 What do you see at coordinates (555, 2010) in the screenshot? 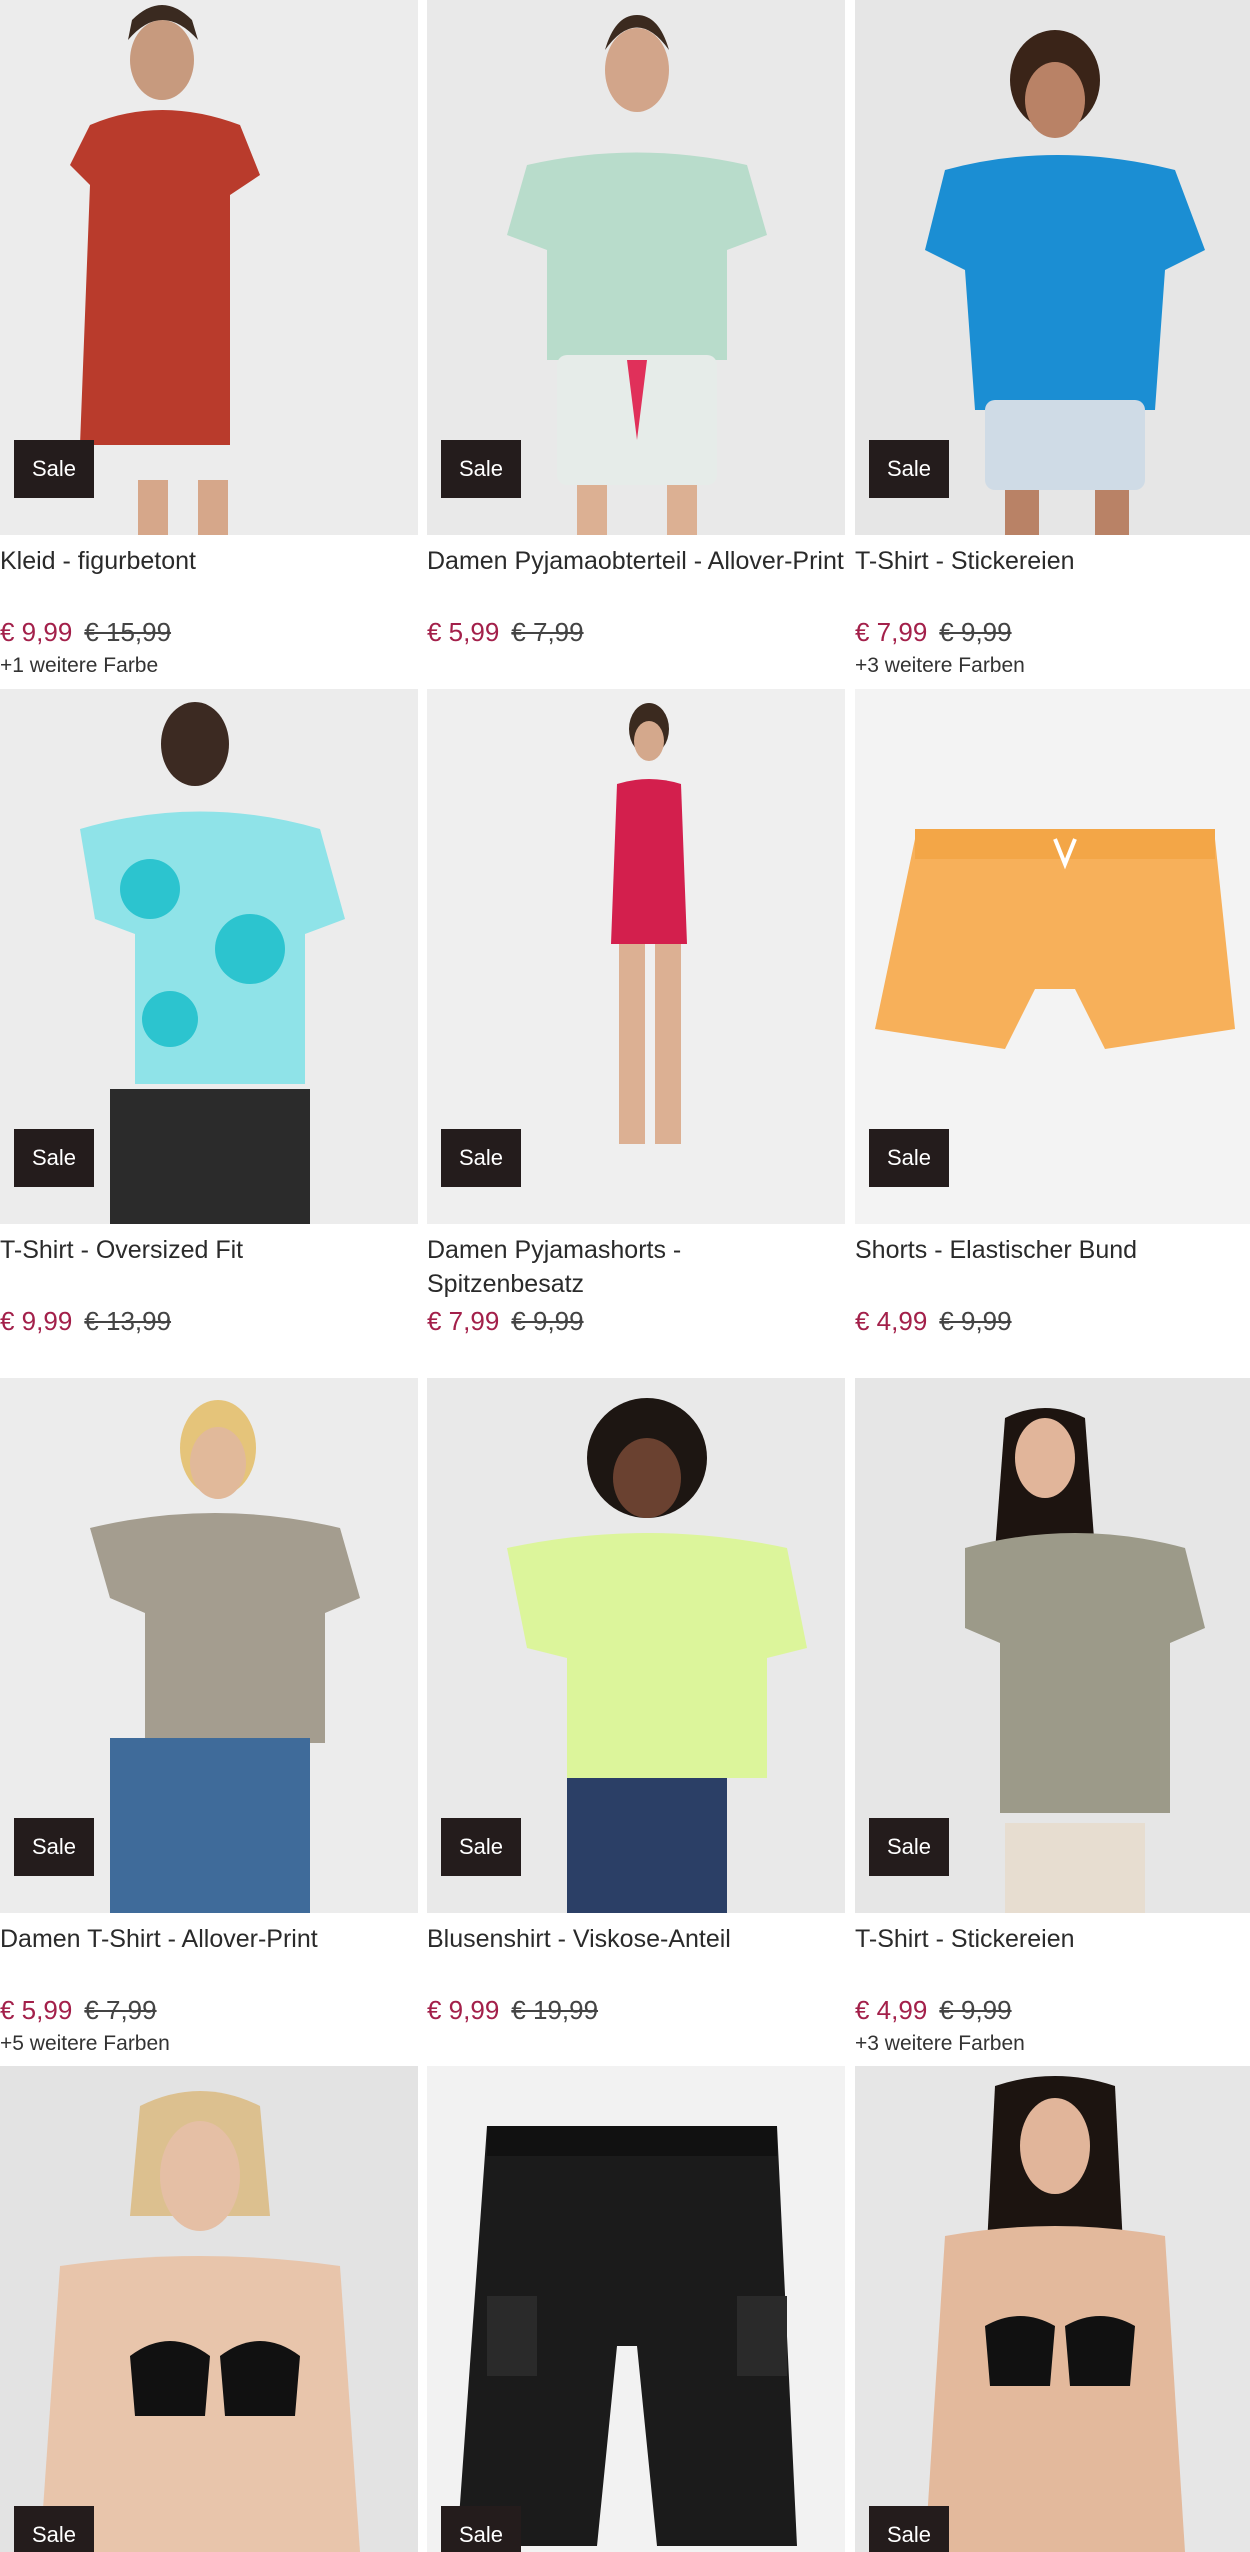
I see `original-price: € 19,99` at bounding box center [555, 2010].